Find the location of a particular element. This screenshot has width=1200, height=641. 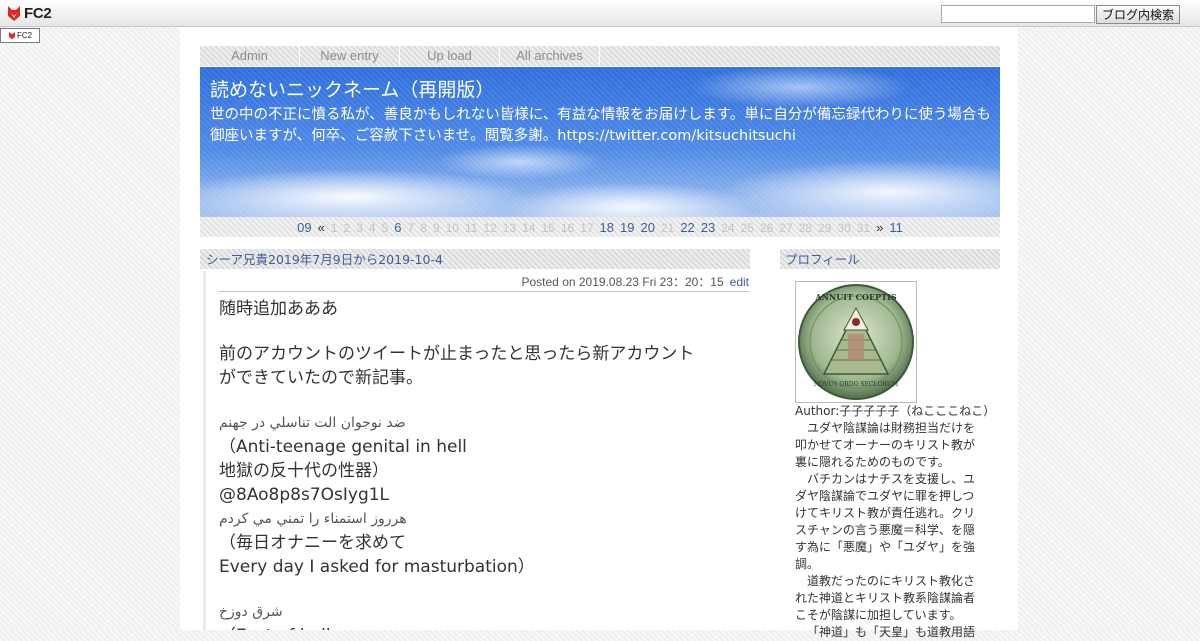

entry-line: 地獄の反十代の性器） is located at coordinates (304, 471).